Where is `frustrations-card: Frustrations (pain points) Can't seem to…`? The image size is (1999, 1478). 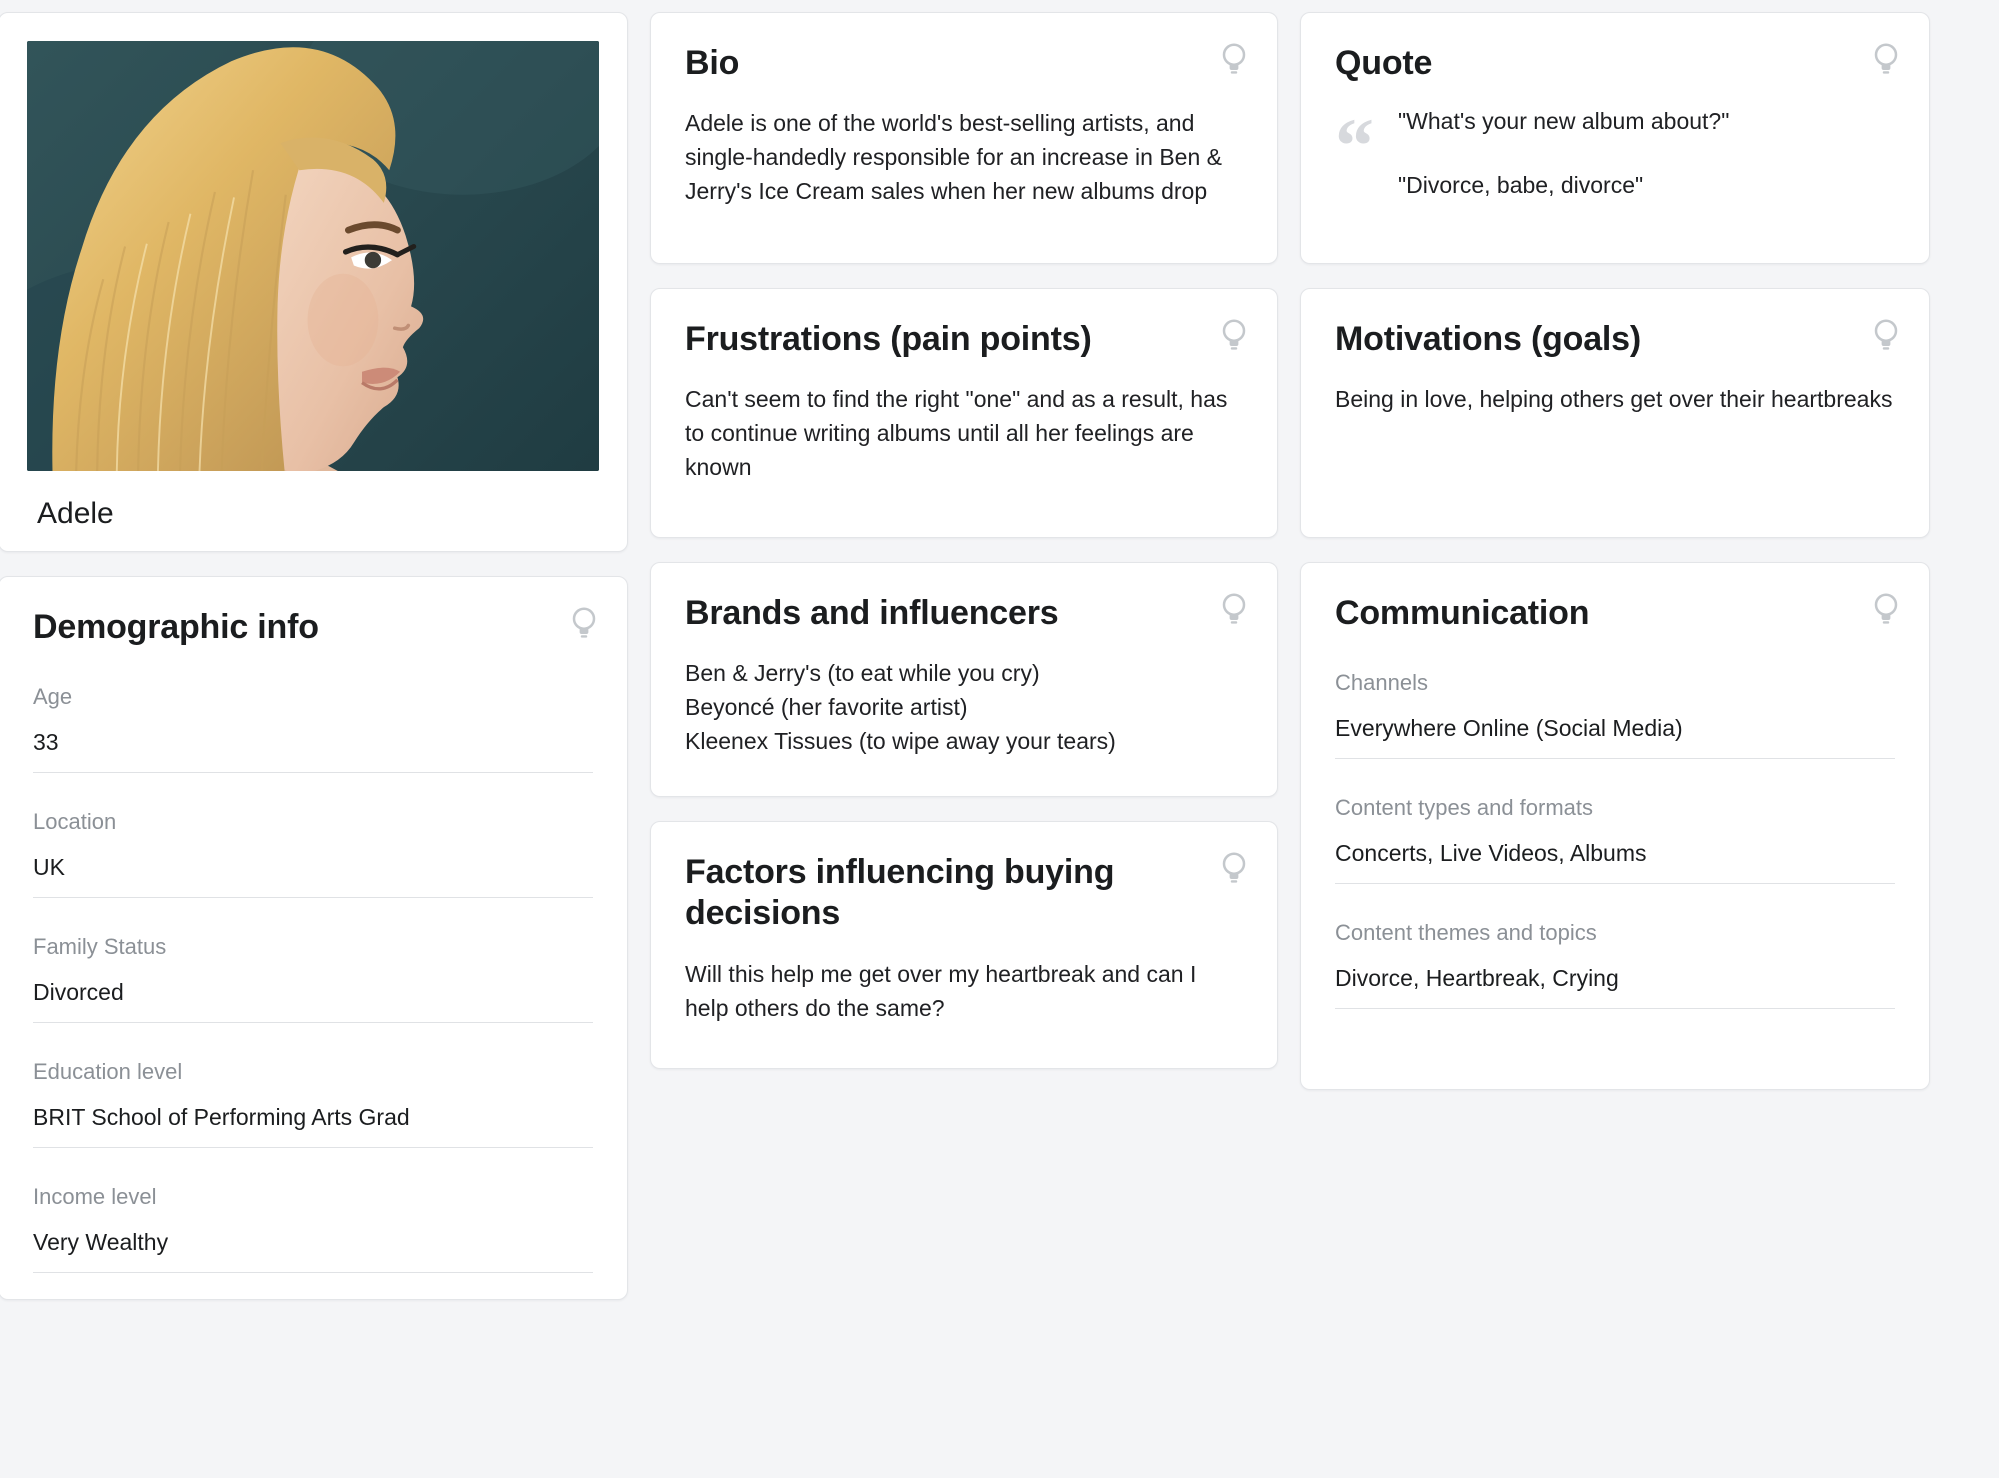 frustrations-card: Frustrations (pain points) Can't seem to… is located at coordinates (964, 413).